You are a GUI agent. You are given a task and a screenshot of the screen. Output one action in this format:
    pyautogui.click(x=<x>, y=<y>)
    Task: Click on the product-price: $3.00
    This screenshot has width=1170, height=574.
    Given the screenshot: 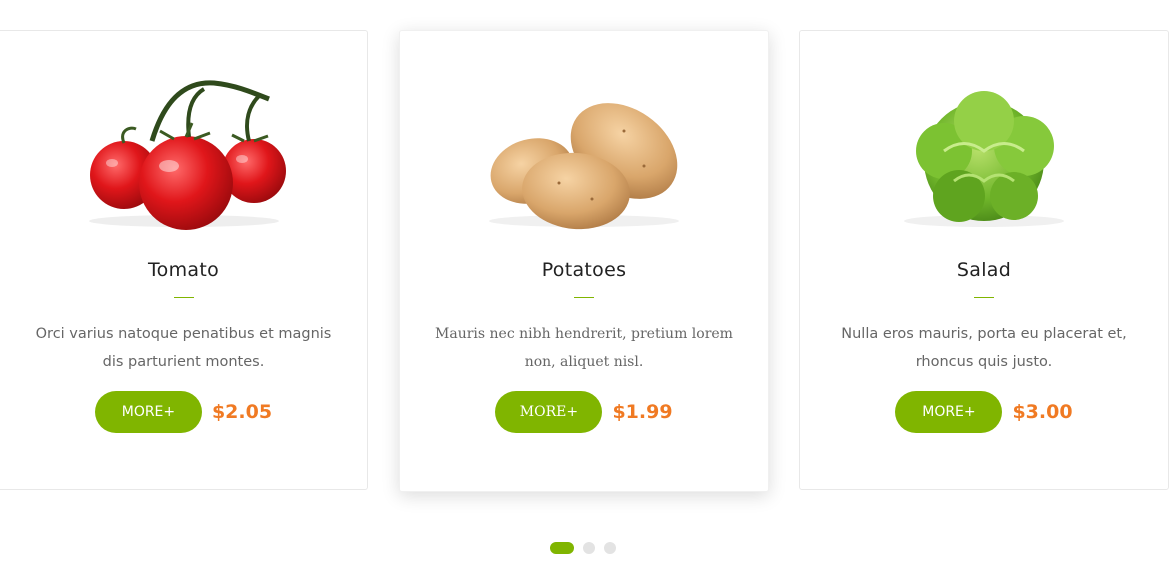 What is the action you would take?
    pyautogui.click(x=1042, y=412)
    